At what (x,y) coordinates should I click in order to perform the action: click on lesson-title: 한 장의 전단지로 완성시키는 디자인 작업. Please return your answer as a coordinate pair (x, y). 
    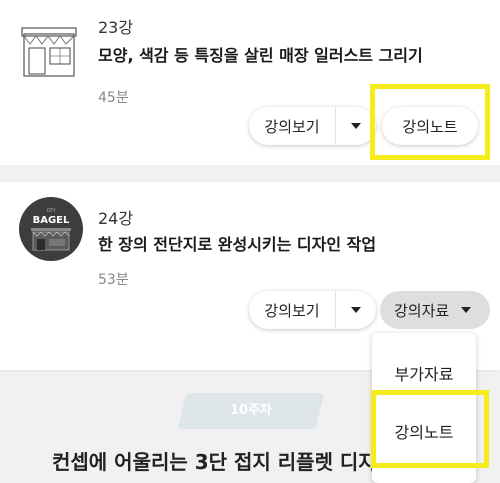
    Looking at the image, I should click on (237, 244).